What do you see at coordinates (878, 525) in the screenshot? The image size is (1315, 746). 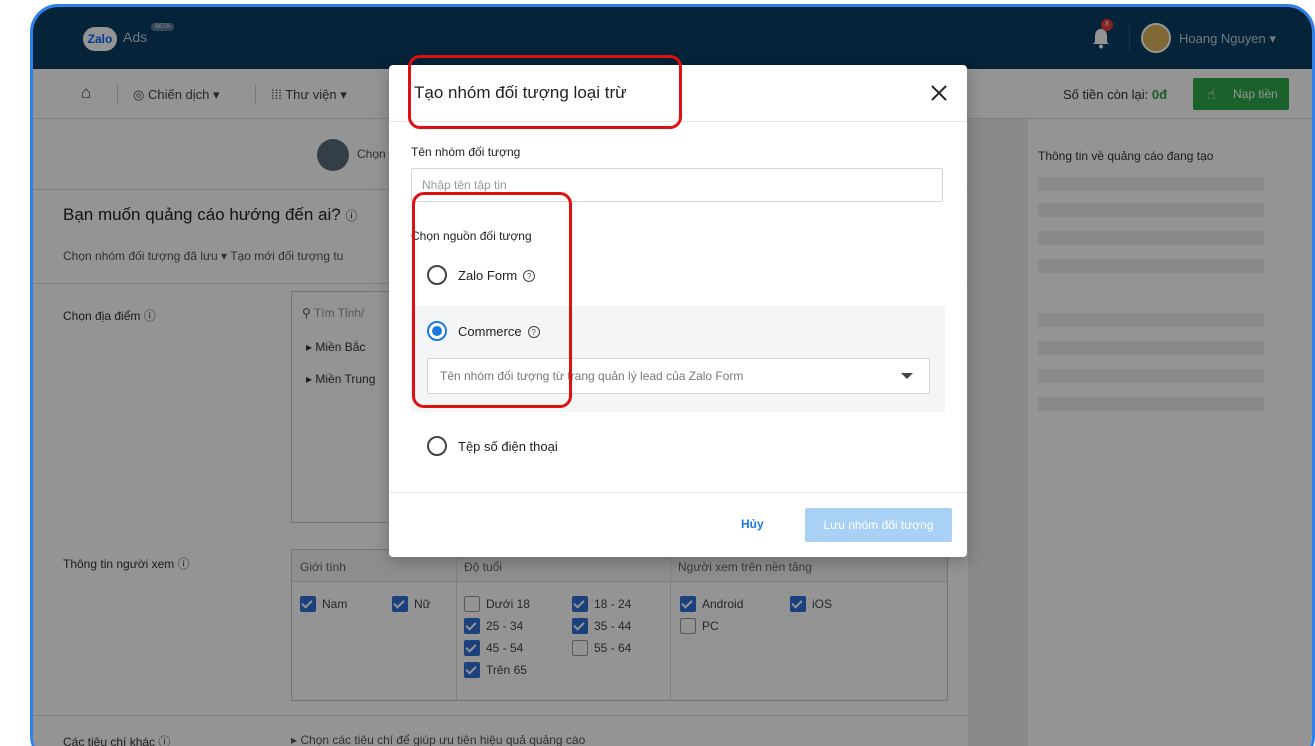 I see `save-audience-button: Lưu nhóm đối tượng` at bounding box center [878, 525].